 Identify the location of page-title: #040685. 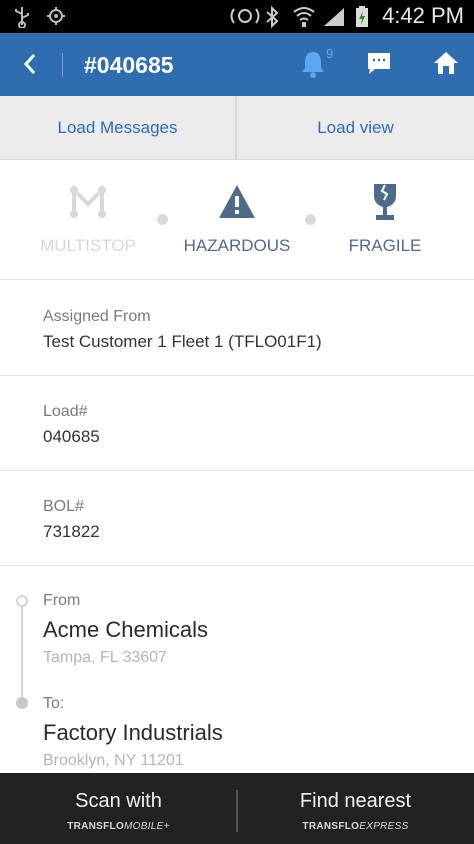
(129, 65).